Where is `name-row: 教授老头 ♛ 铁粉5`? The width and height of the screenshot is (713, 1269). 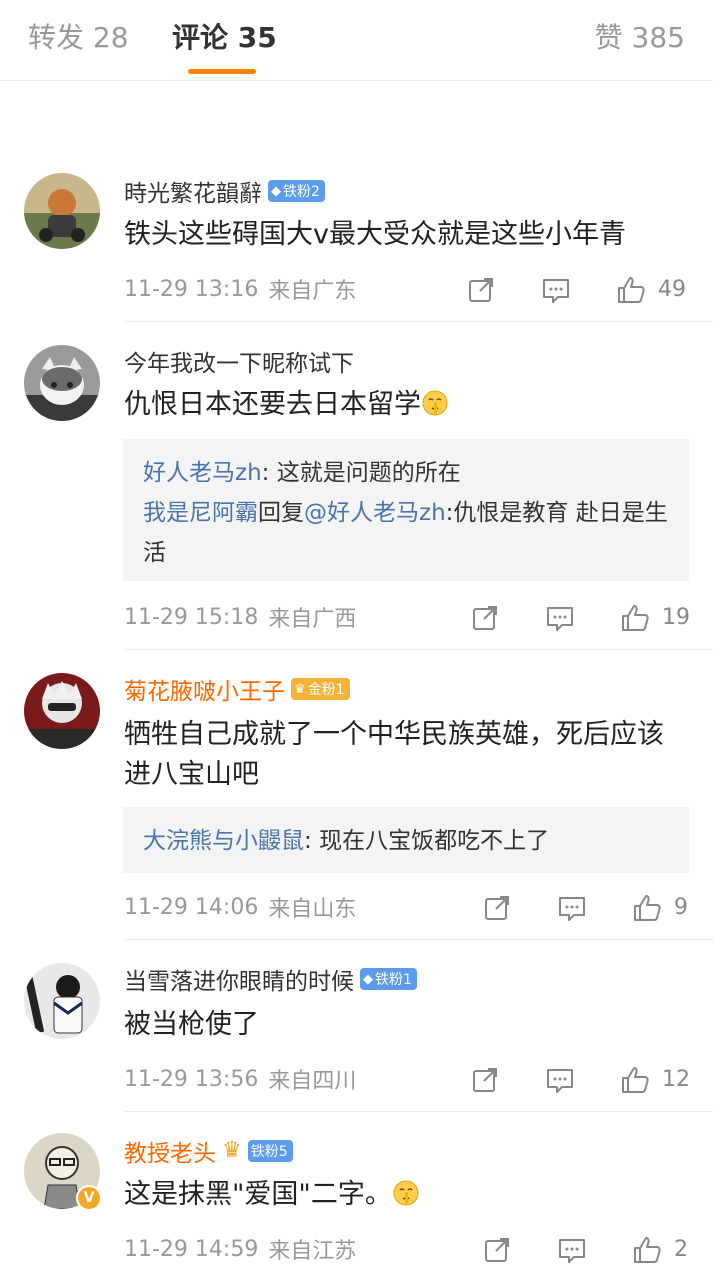 name-row: 教授老头 ♛ 铁粉5 is located at coordinates (208, 1151).